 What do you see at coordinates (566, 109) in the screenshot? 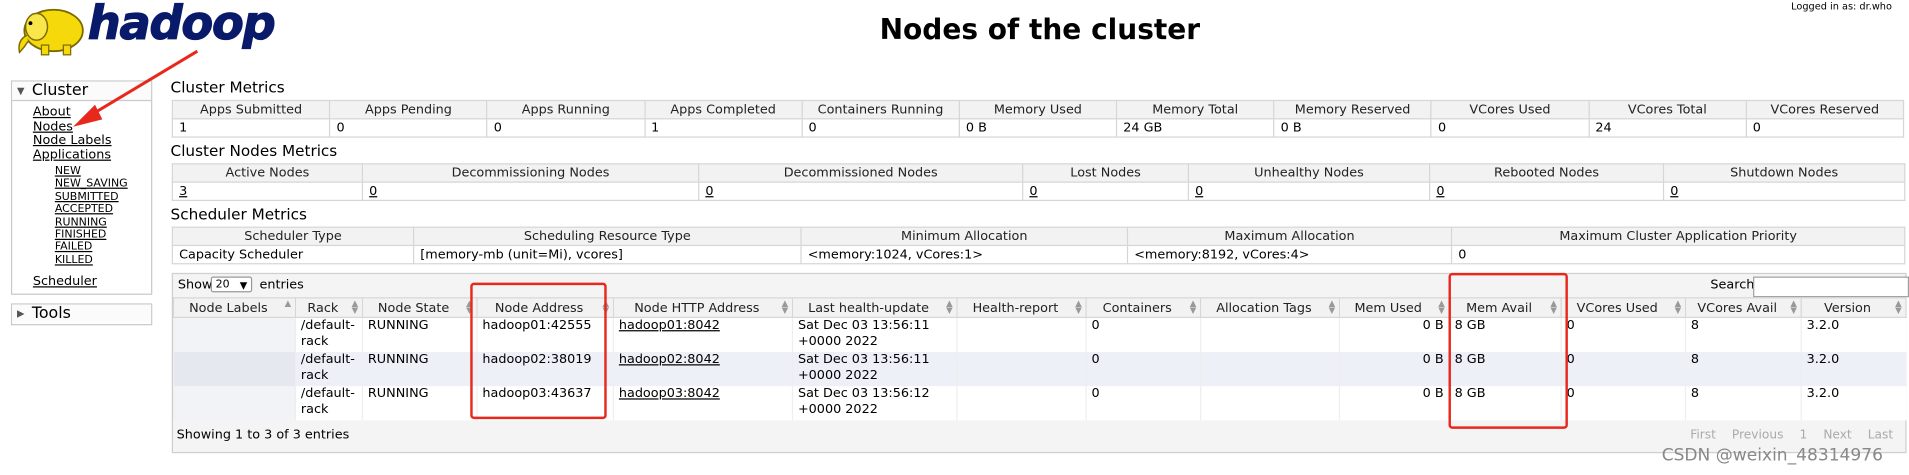
I see `header-cell: Apps Running` at bounding box center [566, 109].